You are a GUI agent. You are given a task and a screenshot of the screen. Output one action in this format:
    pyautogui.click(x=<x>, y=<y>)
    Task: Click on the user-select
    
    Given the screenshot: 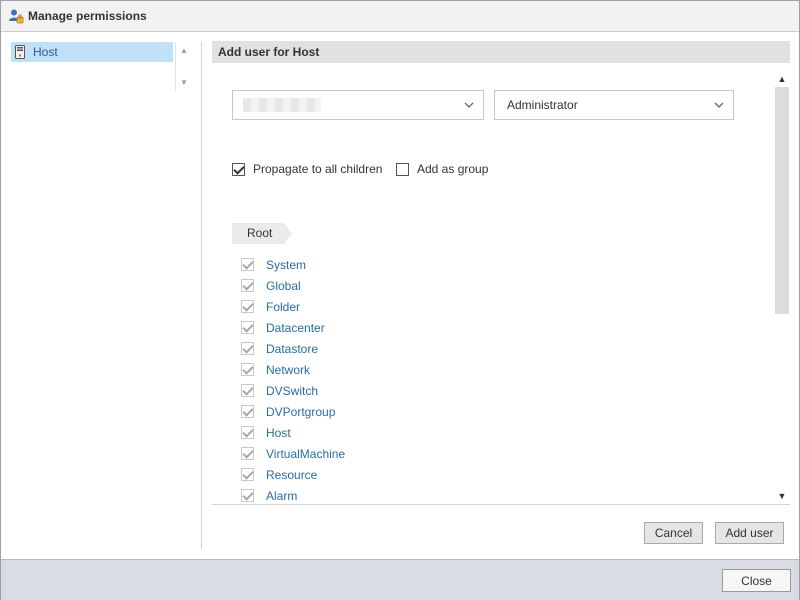 What is the action you would take?
    pyautogui.click(x=358, y=105)
    